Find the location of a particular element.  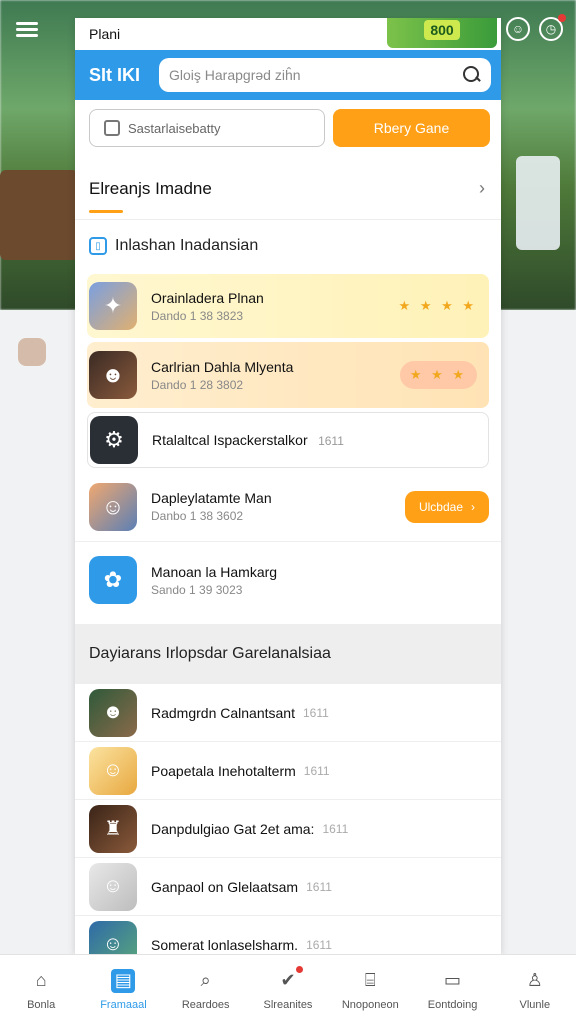

item-name: Radmgrdn Calnantsant is located at coordinates (223, 712).